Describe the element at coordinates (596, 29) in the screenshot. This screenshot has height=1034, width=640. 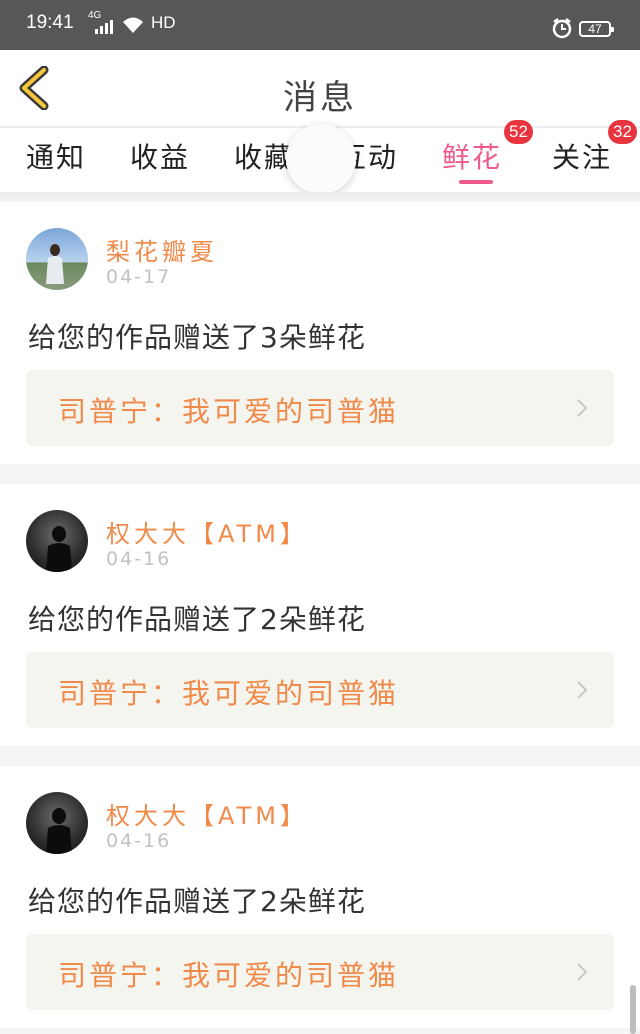
I see `battery-indicator: 47` at that location.